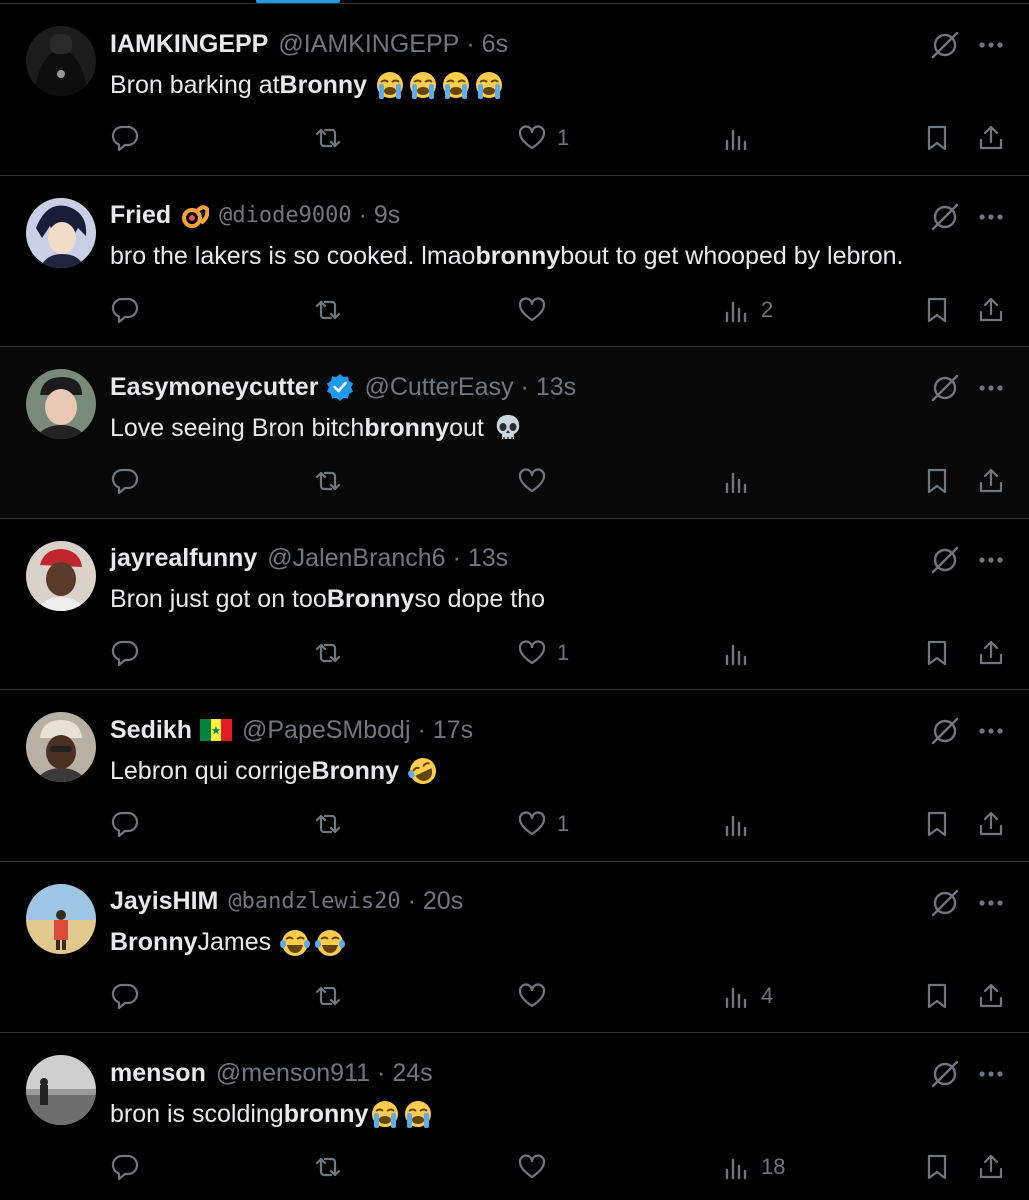 The image size is (1029, 1200). Describe the element at coordinates (183, 558) in the screenshot. I see `display-name: jayrealfunny` at that location.